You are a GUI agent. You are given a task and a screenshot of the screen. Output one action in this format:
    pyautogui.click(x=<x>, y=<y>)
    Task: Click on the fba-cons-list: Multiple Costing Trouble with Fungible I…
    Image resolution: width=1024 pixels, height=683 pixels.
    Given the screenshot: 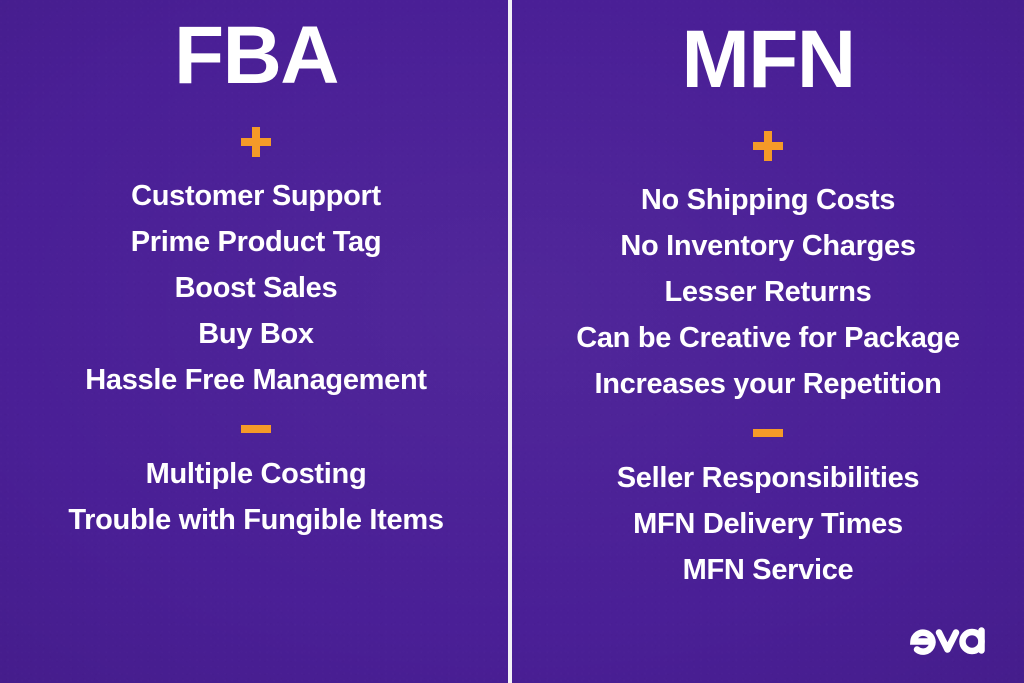 What is the action you would take?
    pyautogui.click(x=256, y=497)
    